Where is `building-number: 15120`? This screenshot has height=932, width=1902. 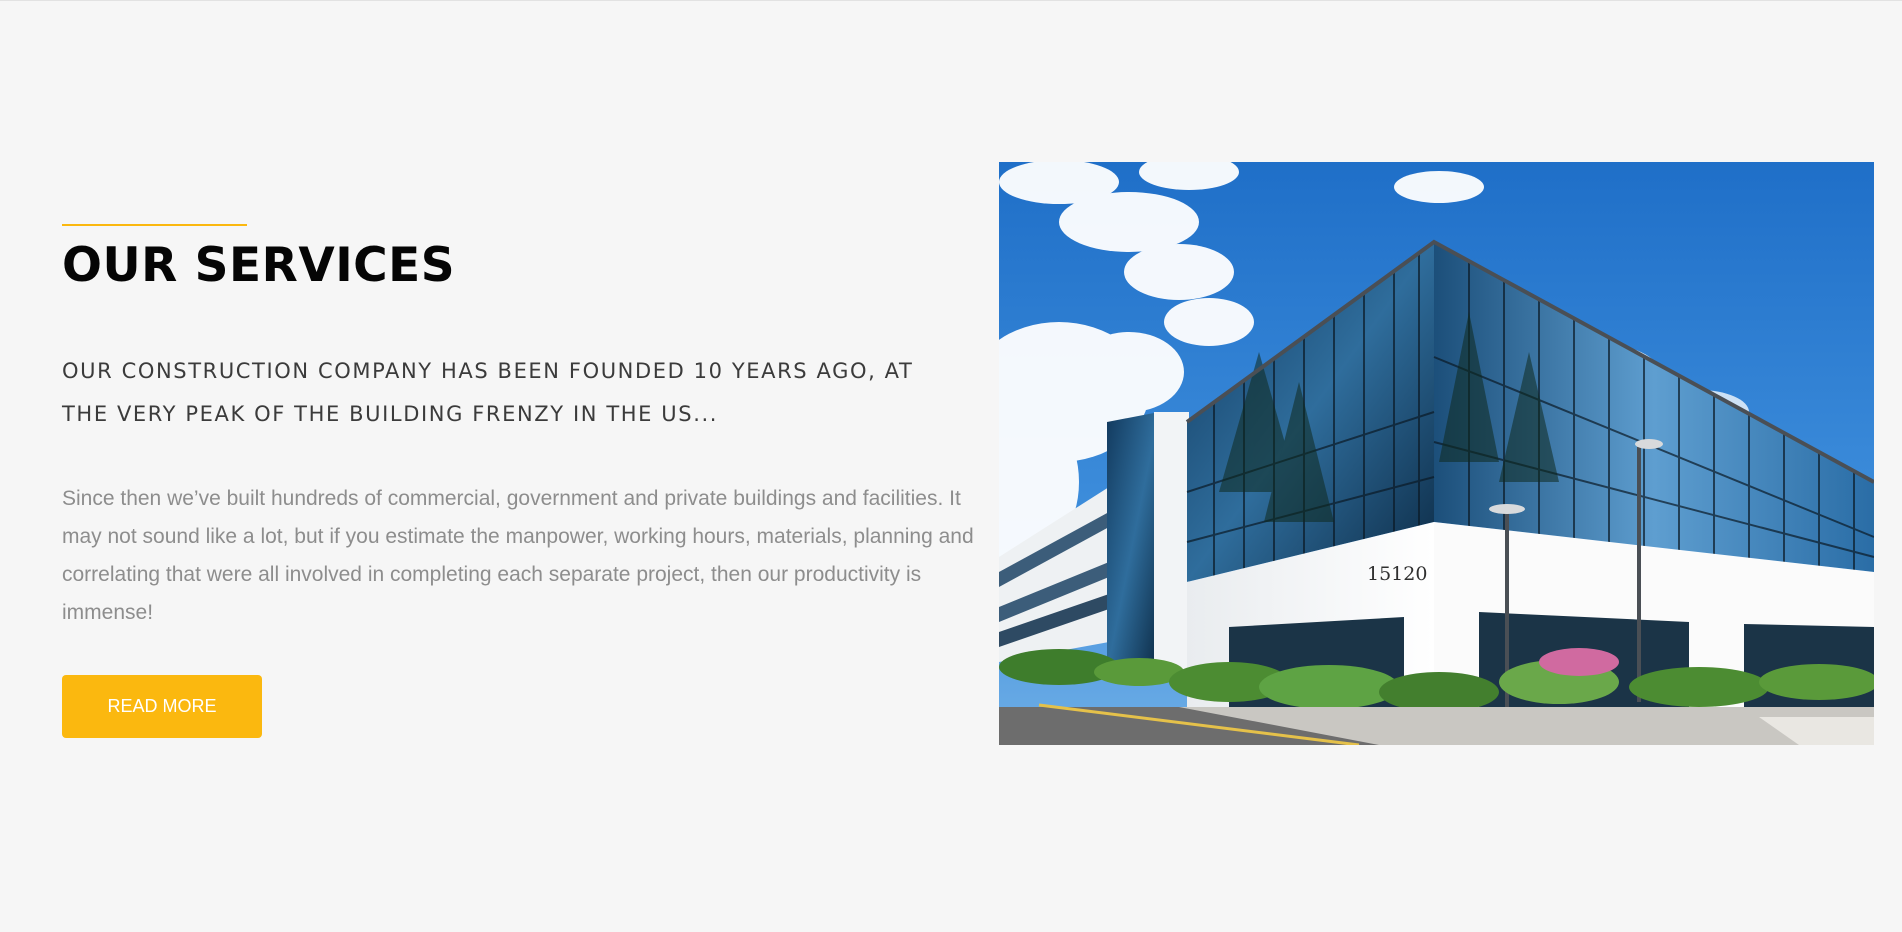 building-number: 15120 is located at coordinates (1397, 574).